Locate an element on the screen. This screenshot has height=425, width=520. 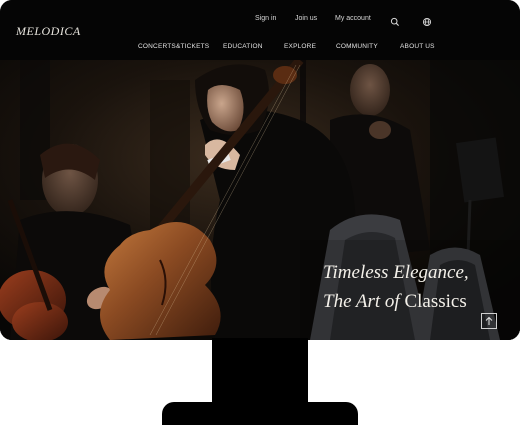
search-icon is located at coordinates (395, 20).